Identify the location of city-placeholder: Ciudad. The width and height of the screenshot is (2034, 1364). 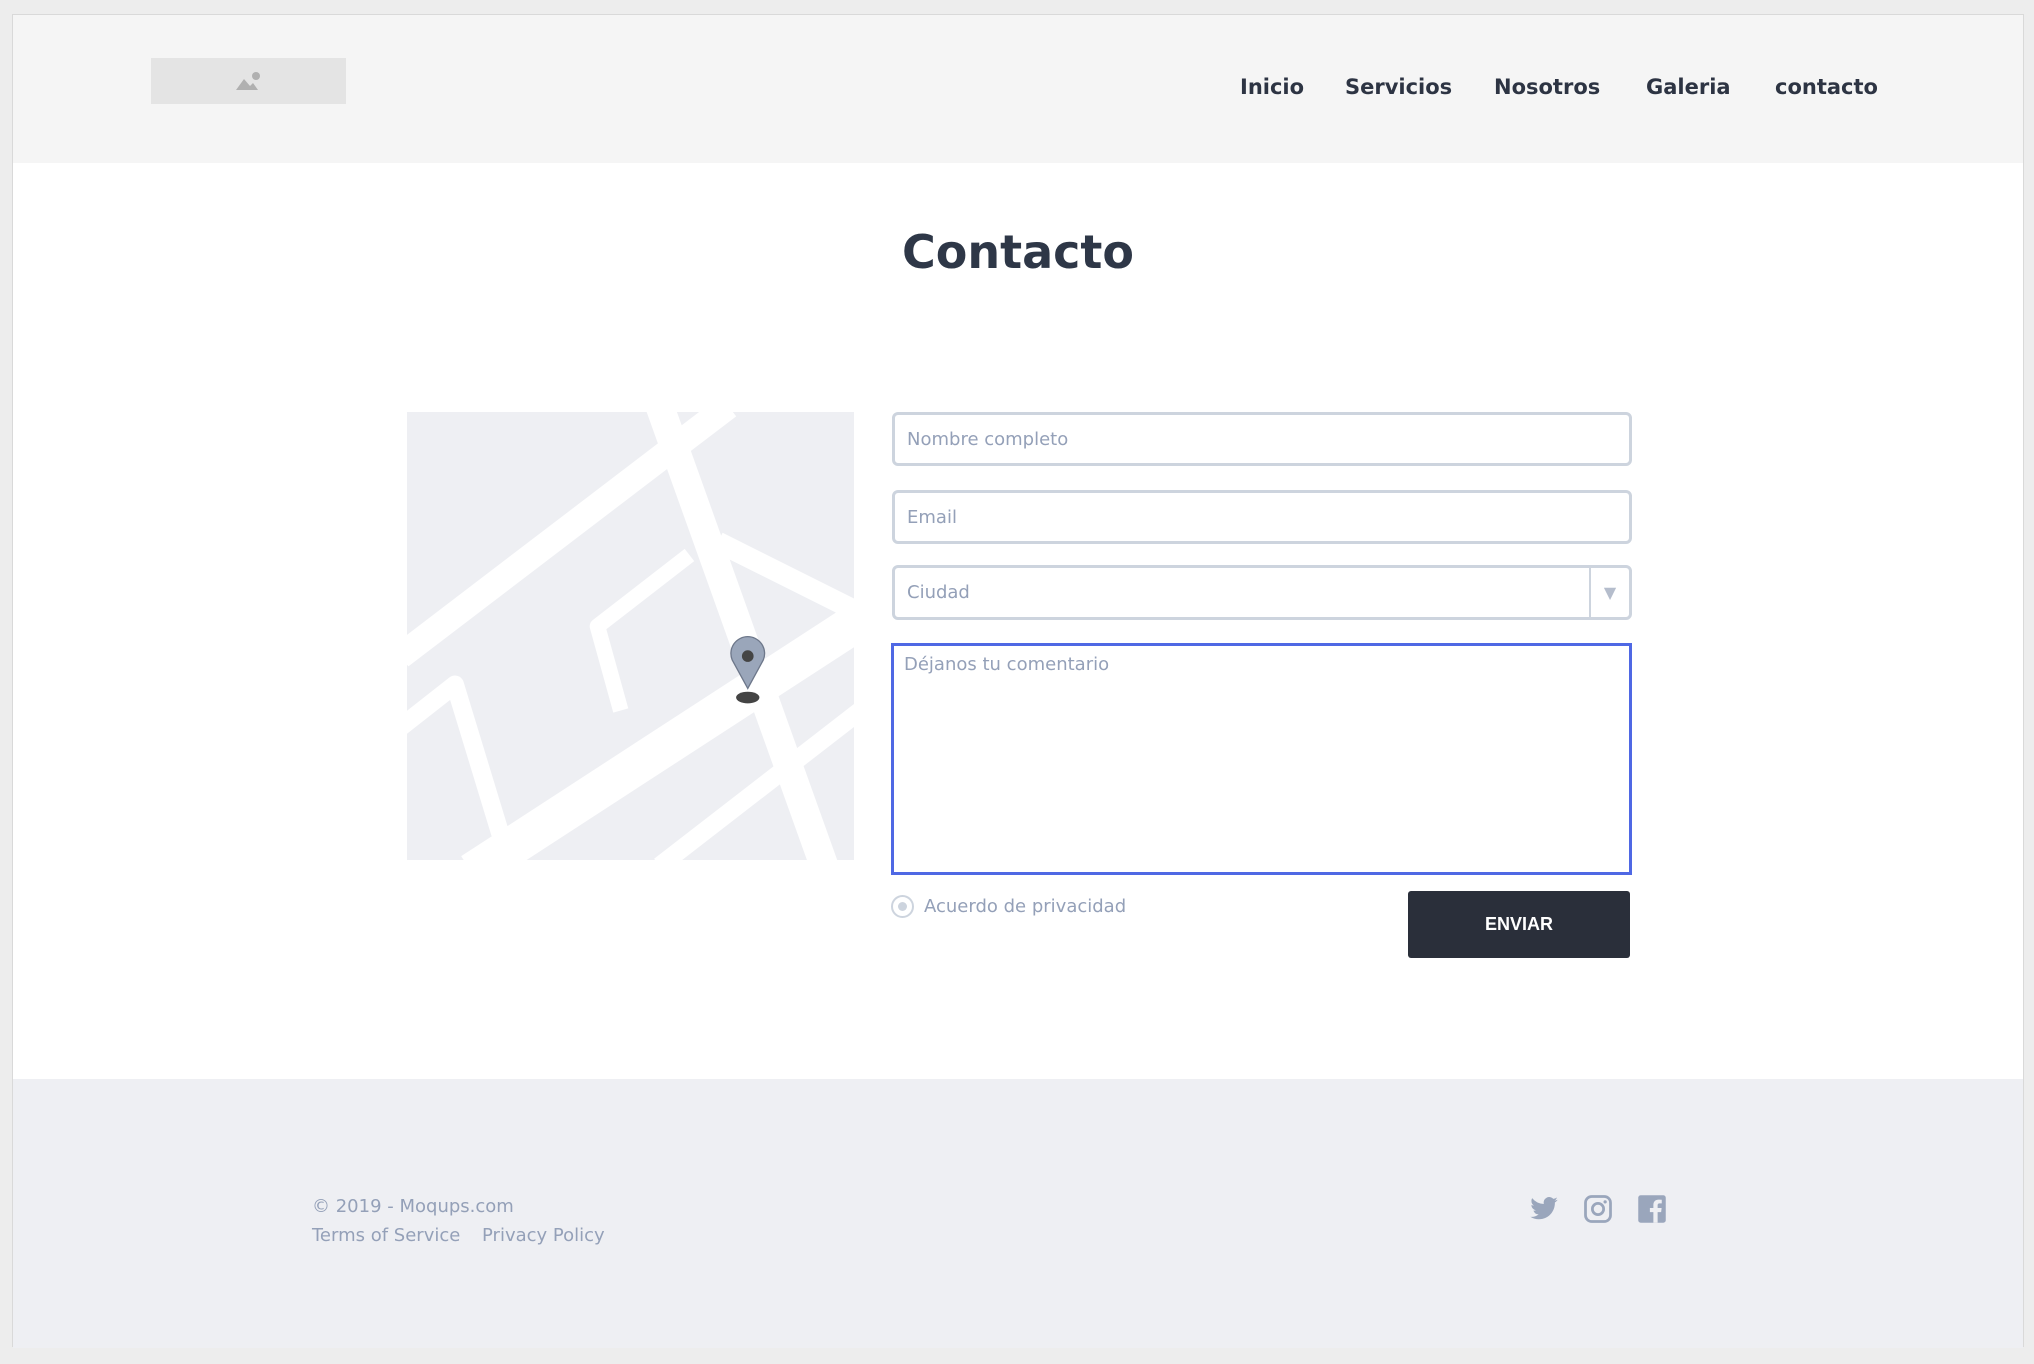
(938, 592).